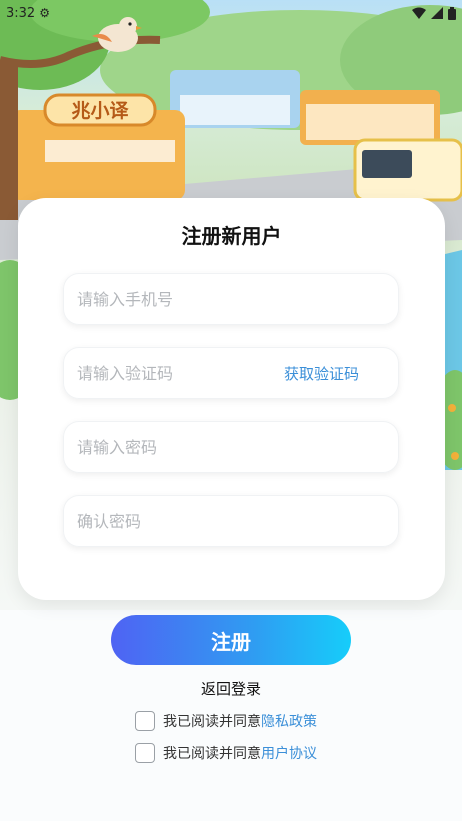  What do you see at coordinates (231, 13) in the screenshot?
I see `status-bar: 3:32 ⚙` at bounding box center [231, 13].